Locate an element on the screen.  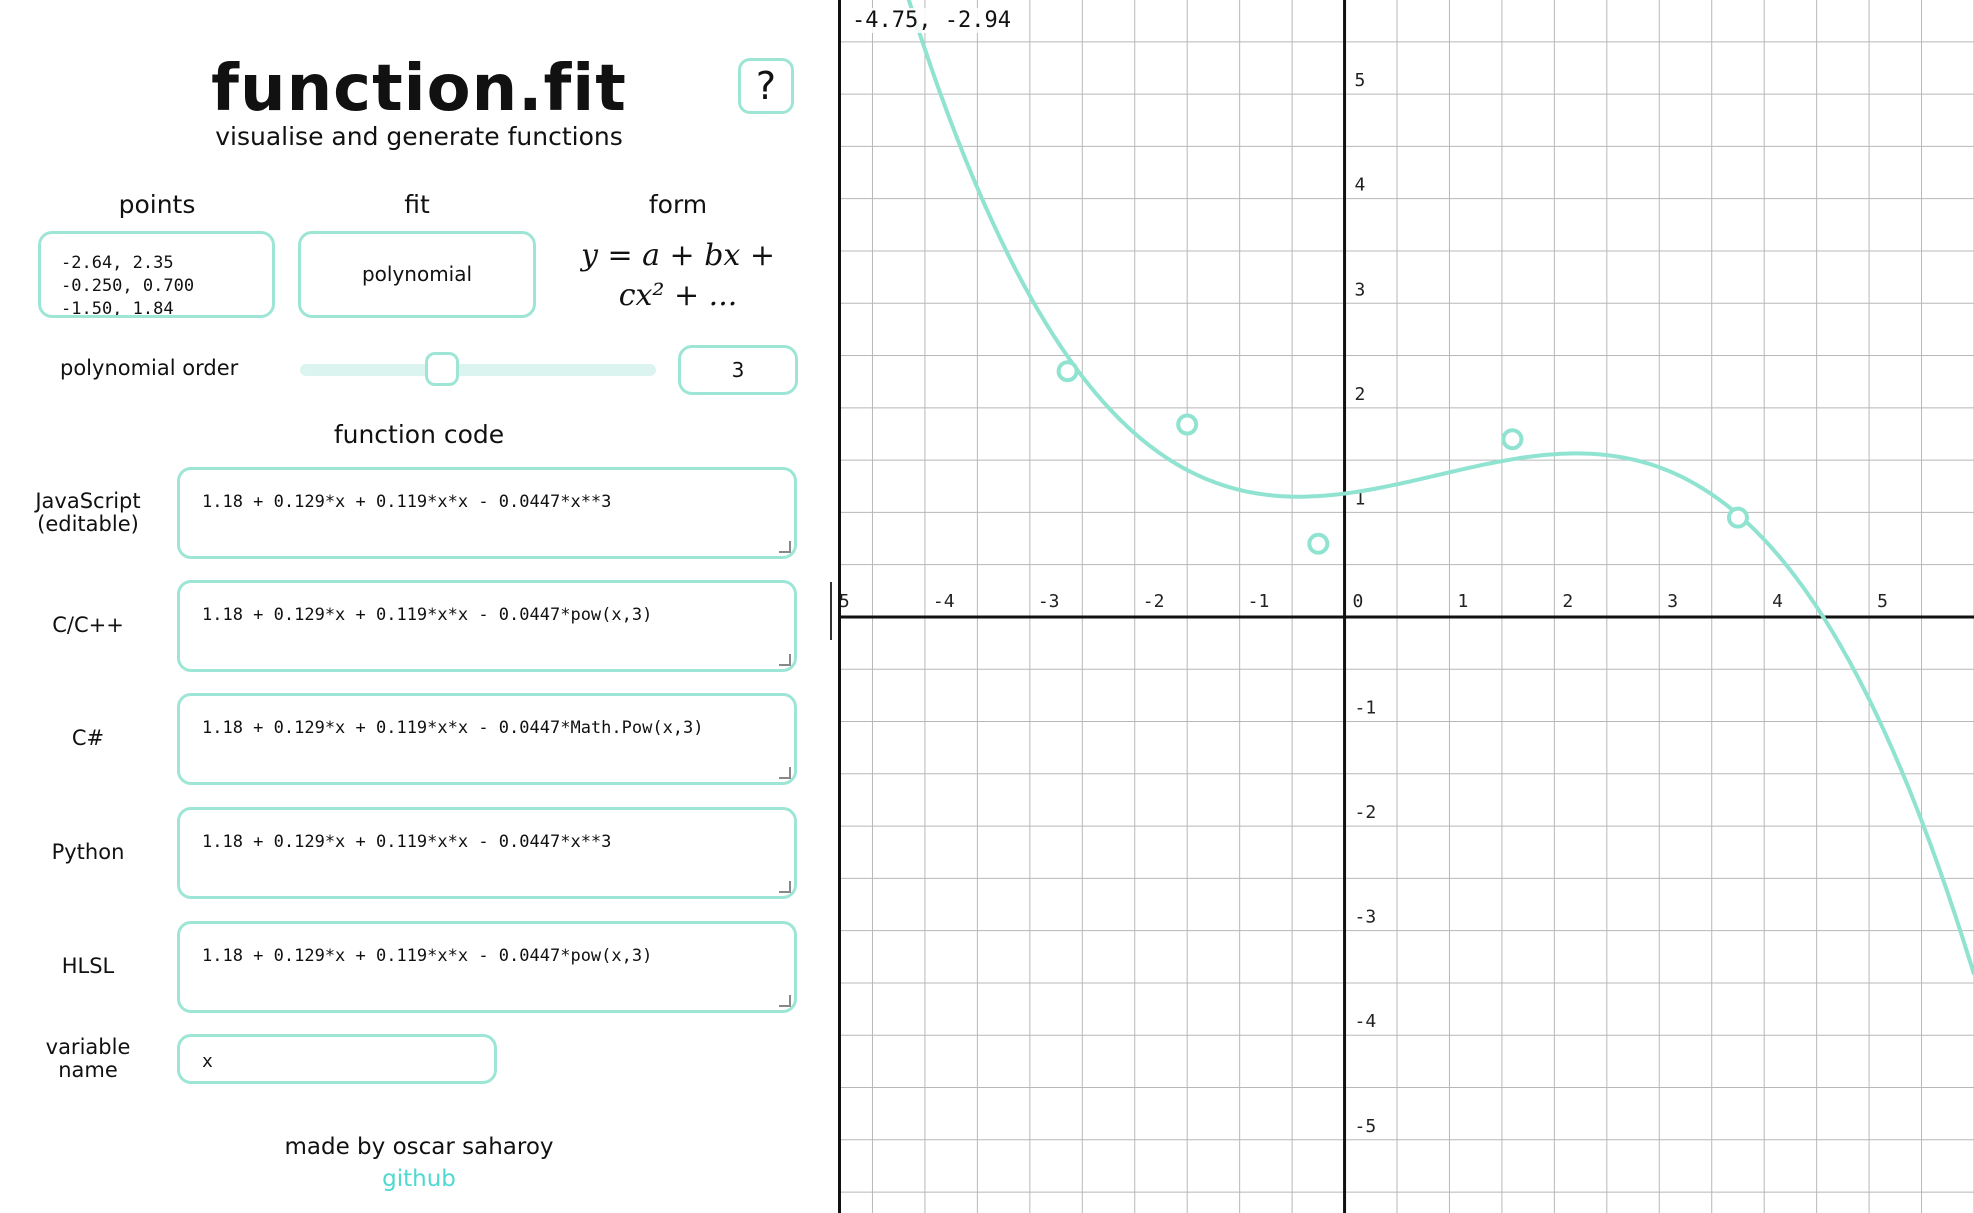
code-python: 1.18 + 0.129*x + 0.119*x*x - 0.0447*x**3 is located at coordinates (487, 853).